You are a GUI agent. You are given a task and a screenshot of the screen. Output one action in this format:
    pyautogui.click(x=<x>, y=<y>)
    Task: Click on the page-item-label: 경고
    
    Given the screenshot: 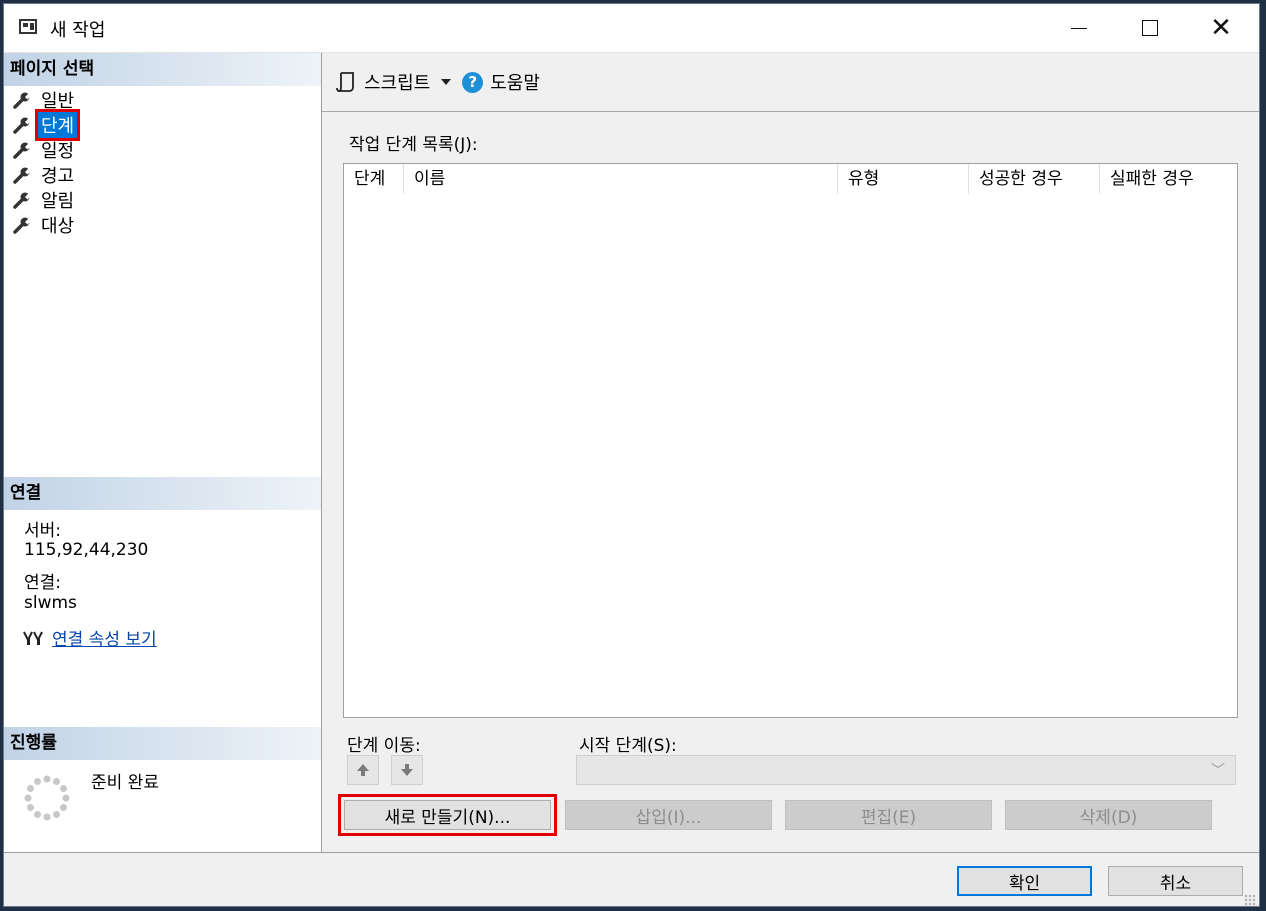 What is the action you would take?
    pyautogui.click(x=58, y=176)
    